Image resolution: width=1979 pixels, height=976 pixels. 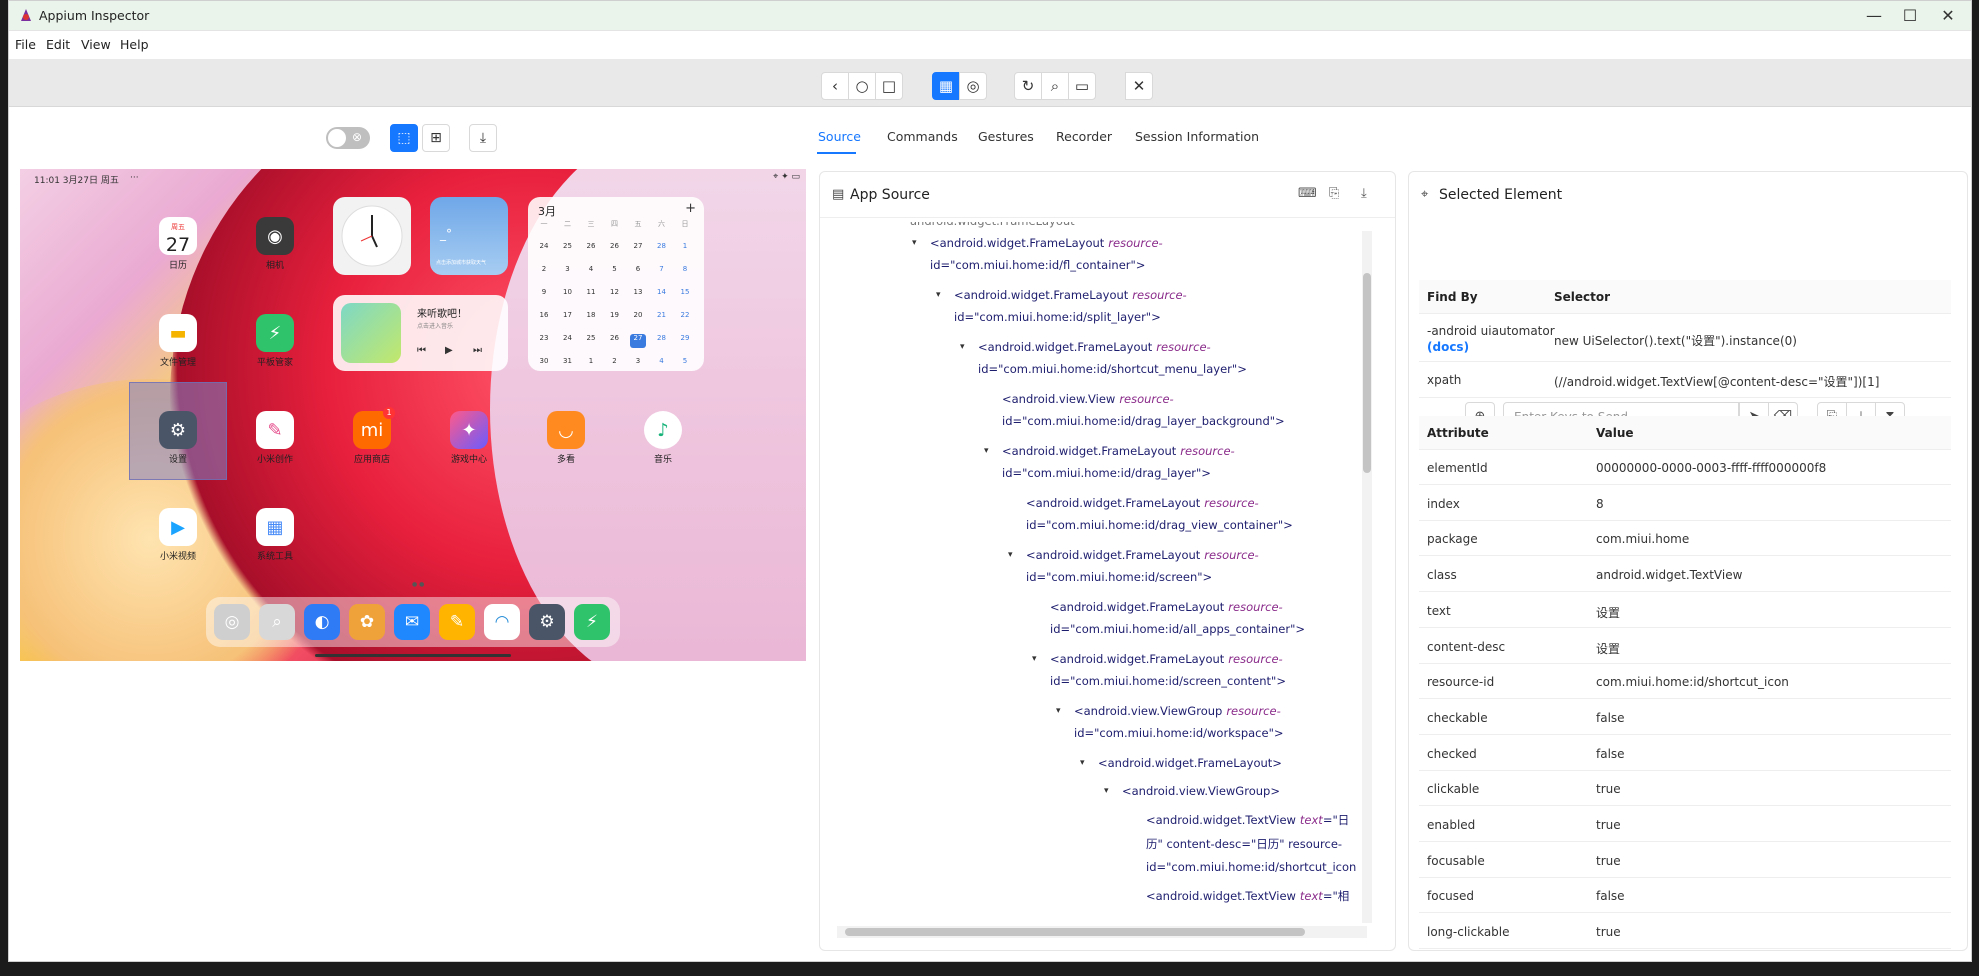 I want to click on attribute-value: com.miui.home, so click(x=1642, y=539).